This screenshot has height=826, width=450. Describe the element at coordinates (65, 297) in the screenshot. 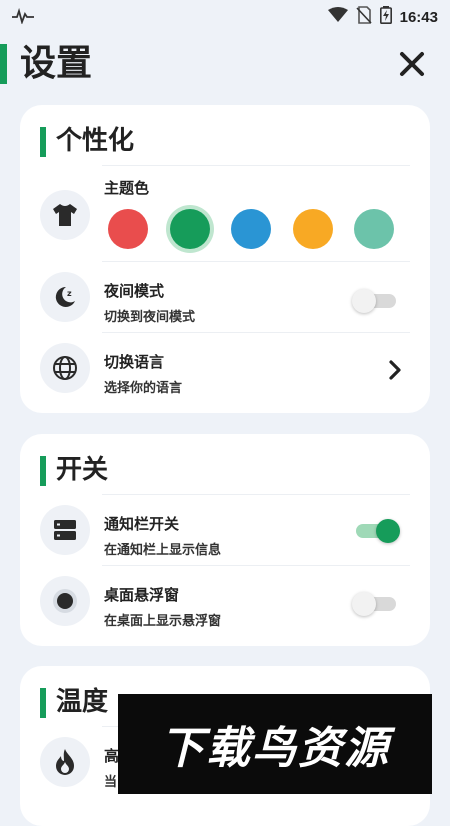

I see `night-mode-icon: z` at that location.